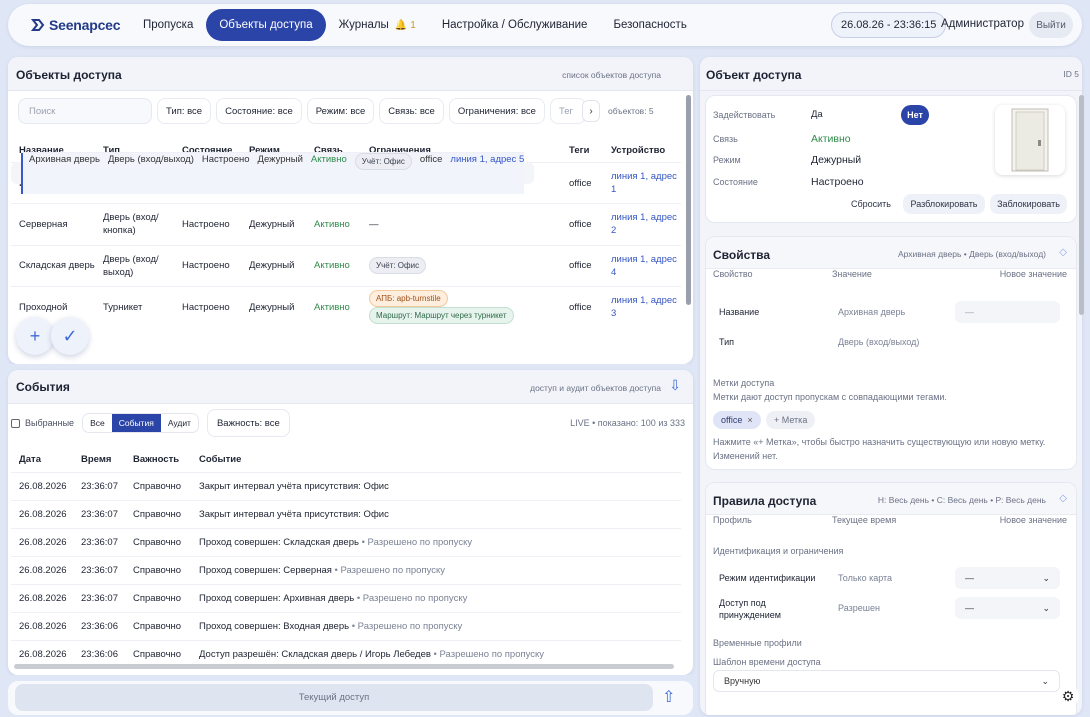 This screenshot has width=1090, height=717. I want to click on cell-device: линия 1, адрес 3, so click(642, 306).